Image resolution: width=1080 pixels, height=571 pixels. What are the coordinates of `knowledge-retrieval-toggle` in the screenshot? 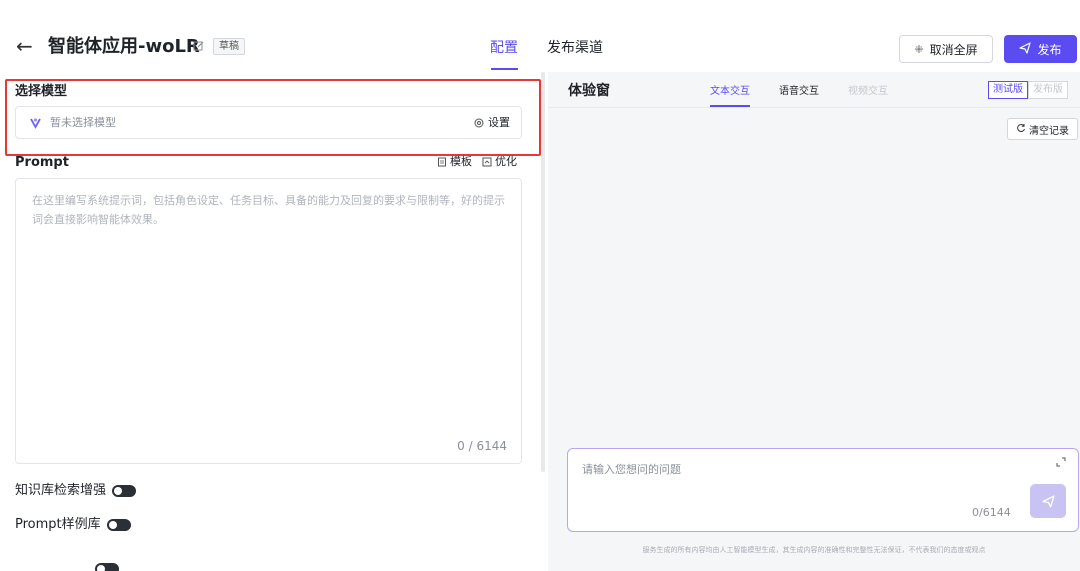 It's located at (124, 491).